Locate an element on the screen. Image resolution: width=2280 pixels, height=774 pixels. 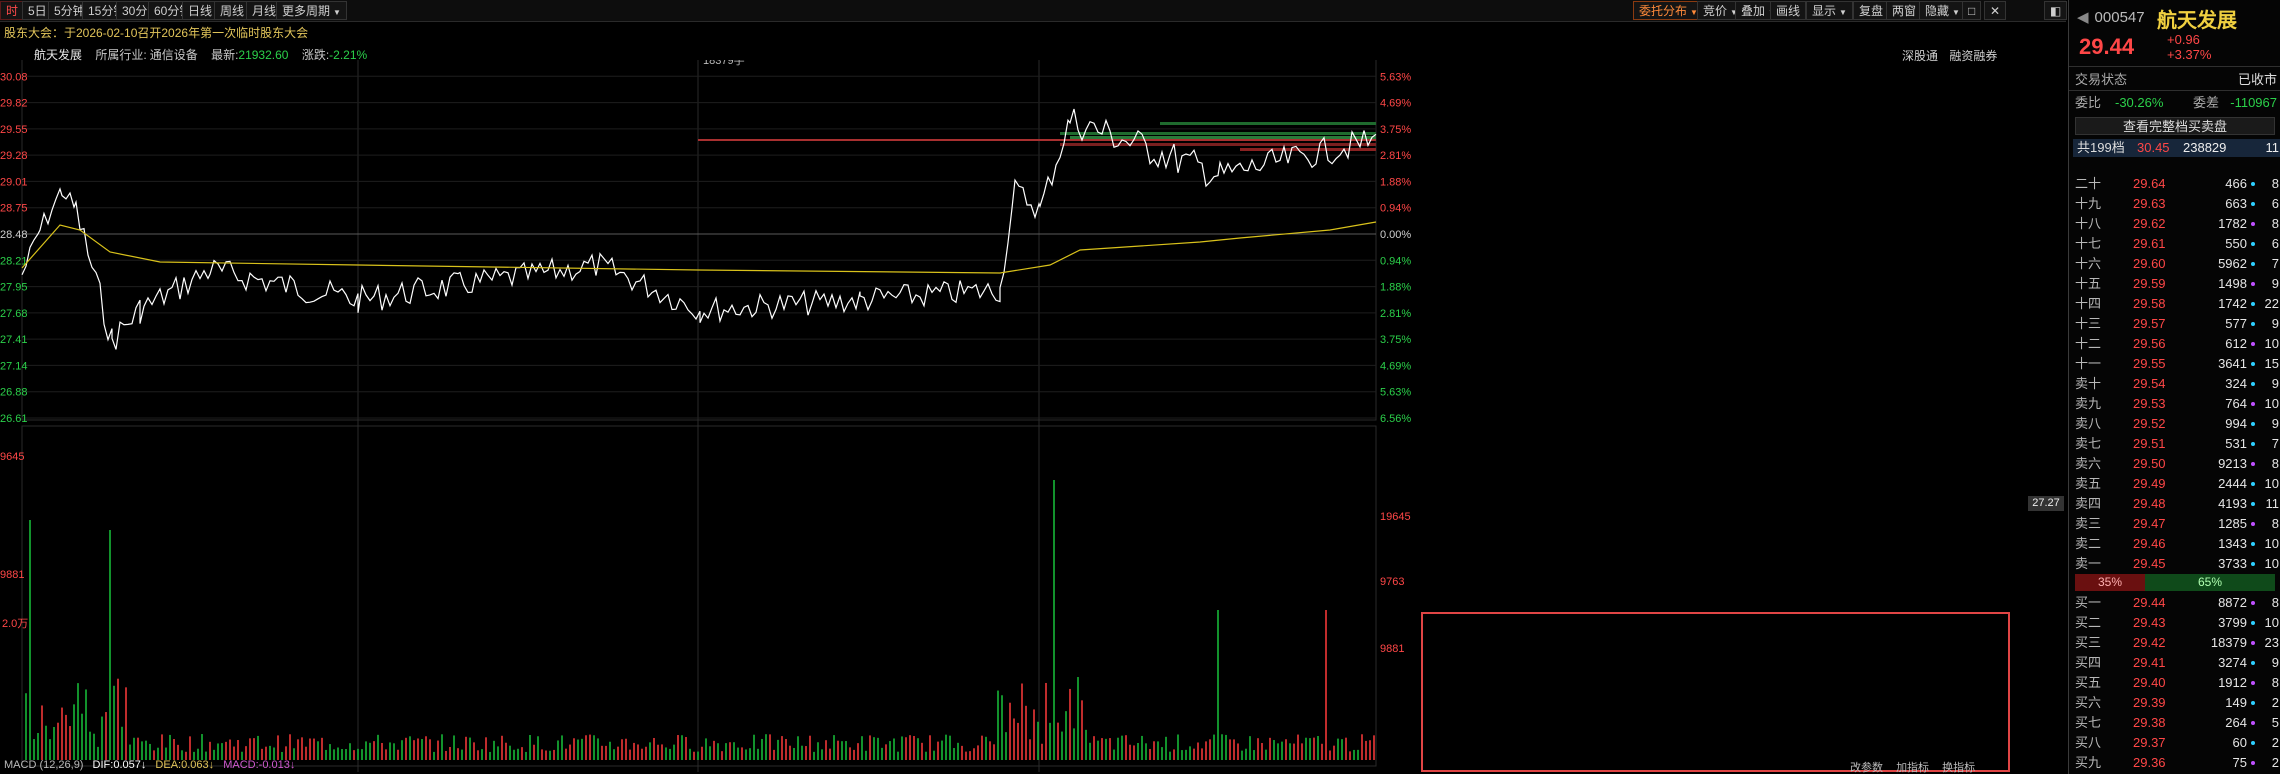
level-price: 29.37 is located at coordinates (2149, 742).